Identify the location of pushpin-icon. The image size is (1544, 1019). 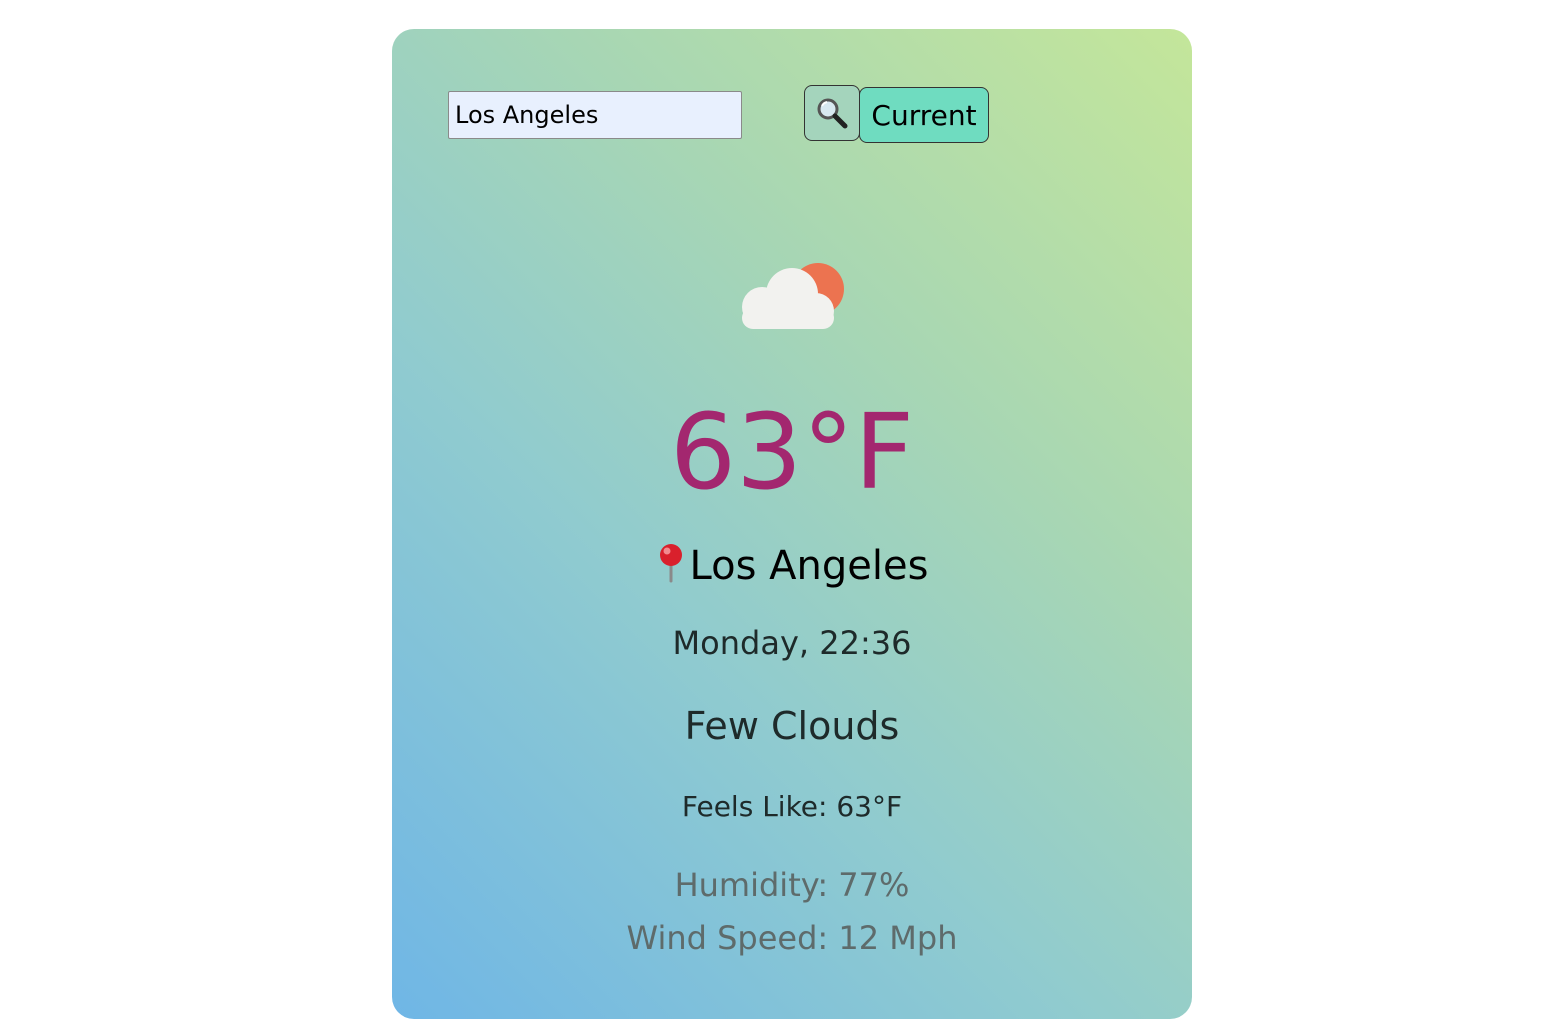
(670, 563).